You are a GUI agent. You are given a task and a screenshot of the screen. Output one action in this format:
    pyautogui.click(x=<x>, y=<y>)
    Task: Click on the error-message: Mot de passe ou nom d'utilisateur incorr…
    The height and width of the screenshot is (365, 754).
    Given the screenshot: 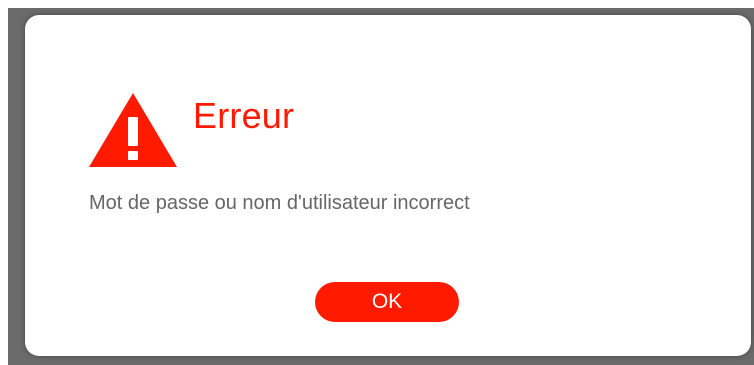 What is the action you would take?
    pyautogui.click(x=279, y=203)
    